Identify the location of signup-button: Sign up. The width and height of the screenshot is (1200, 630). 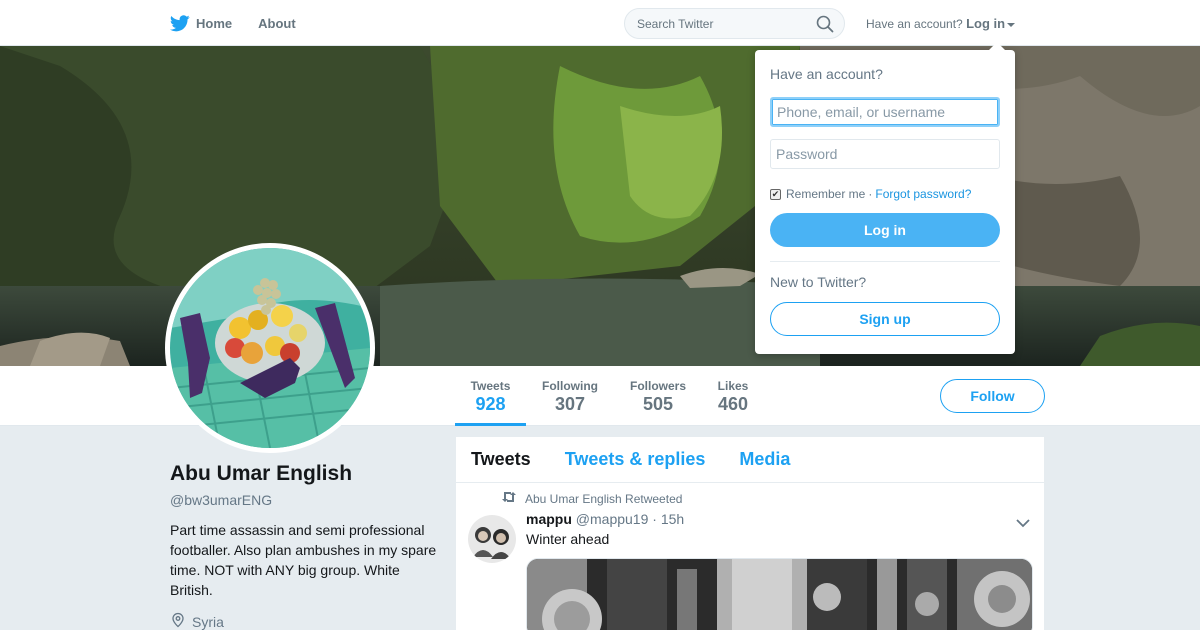
(885, 319).